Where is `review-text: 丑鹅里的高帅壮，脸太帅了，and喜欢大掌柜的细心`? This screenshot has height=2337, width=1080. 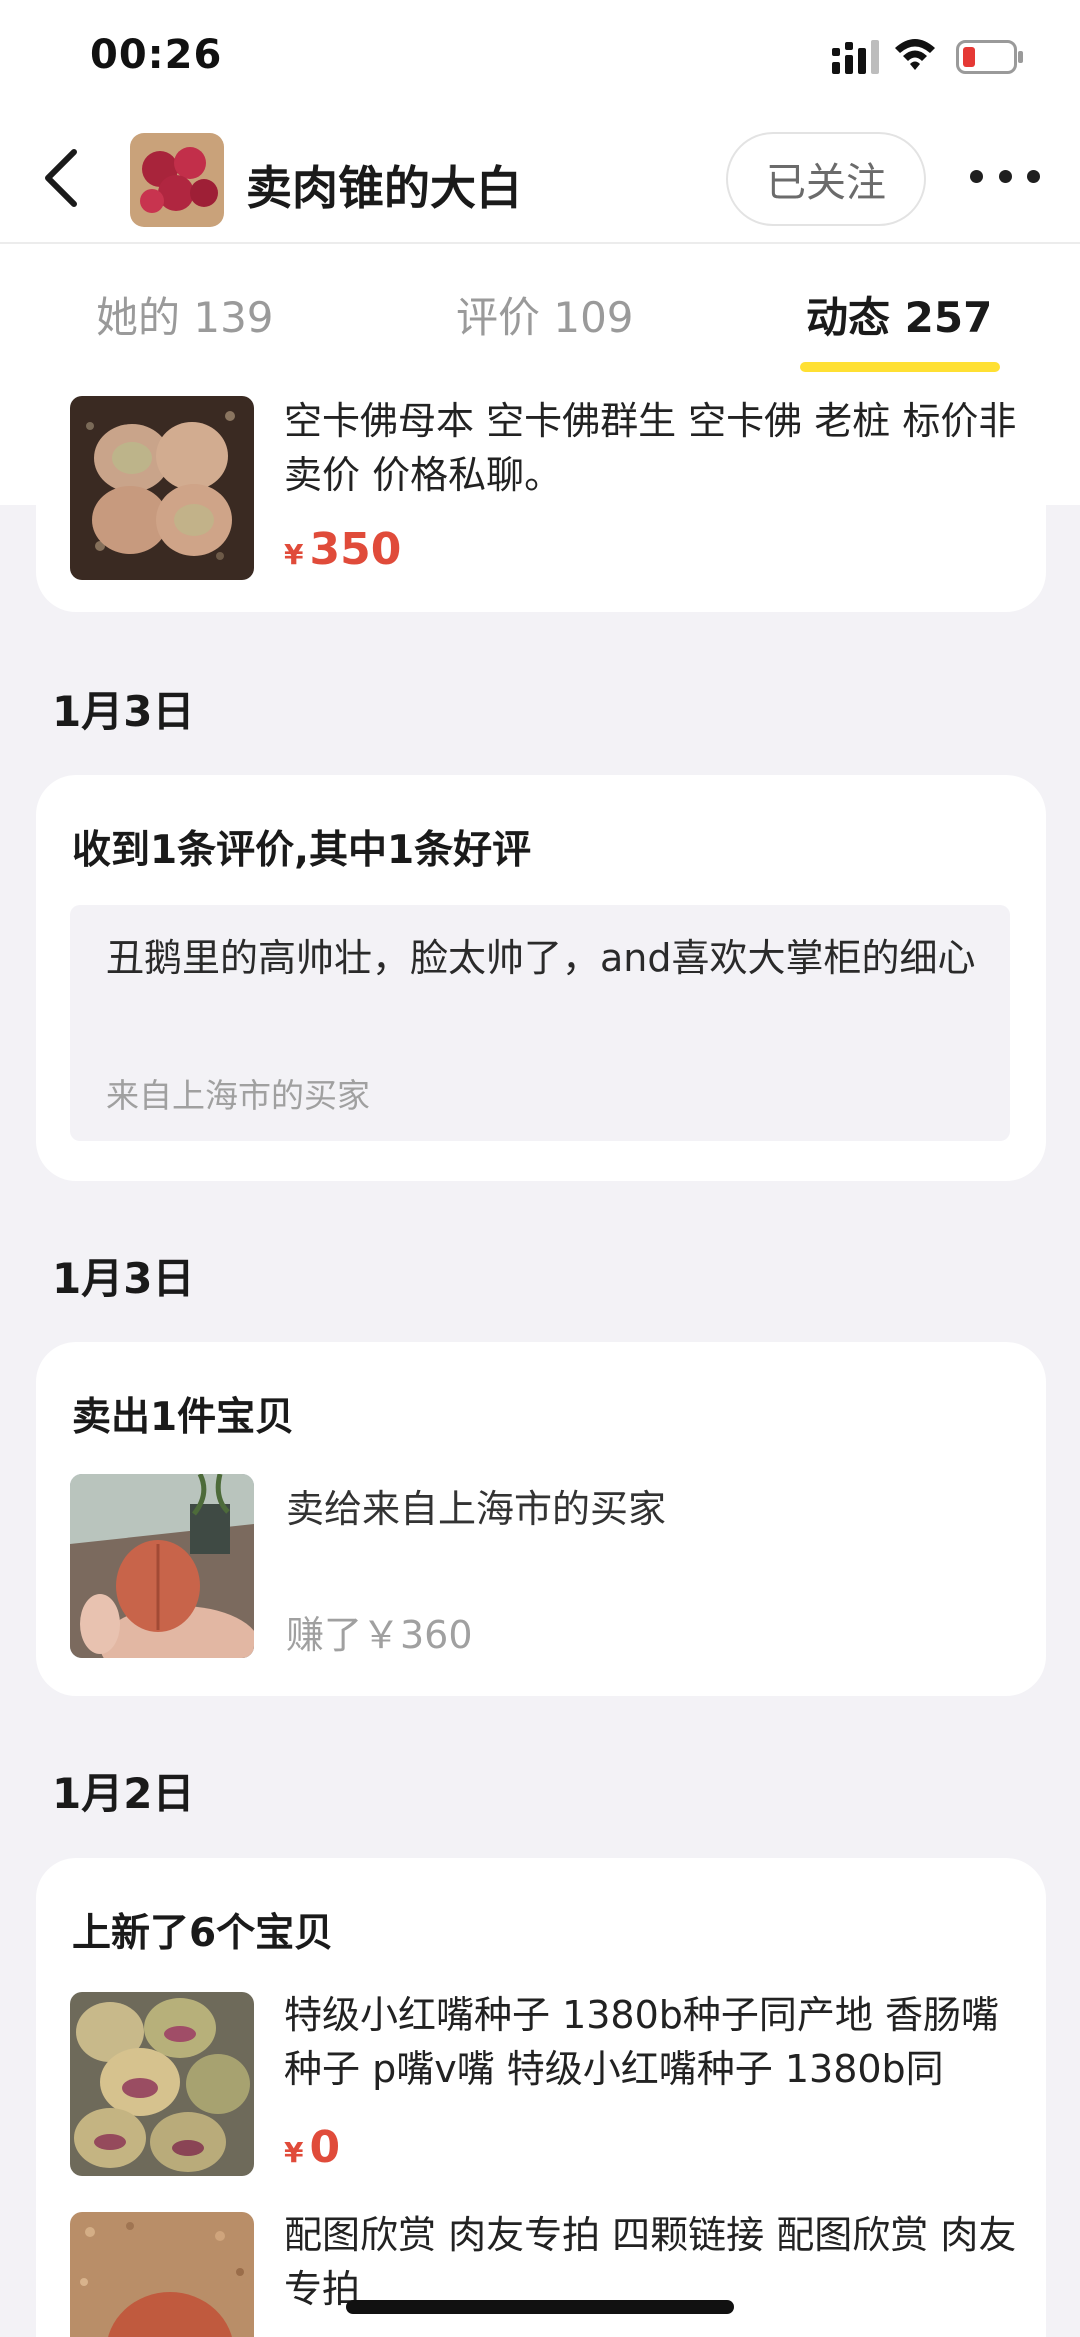 review-text: 丑鹅里的高帅壮，脸太帅了，and喜欢大掌柜的细心 is located at coordinates (541, 958).